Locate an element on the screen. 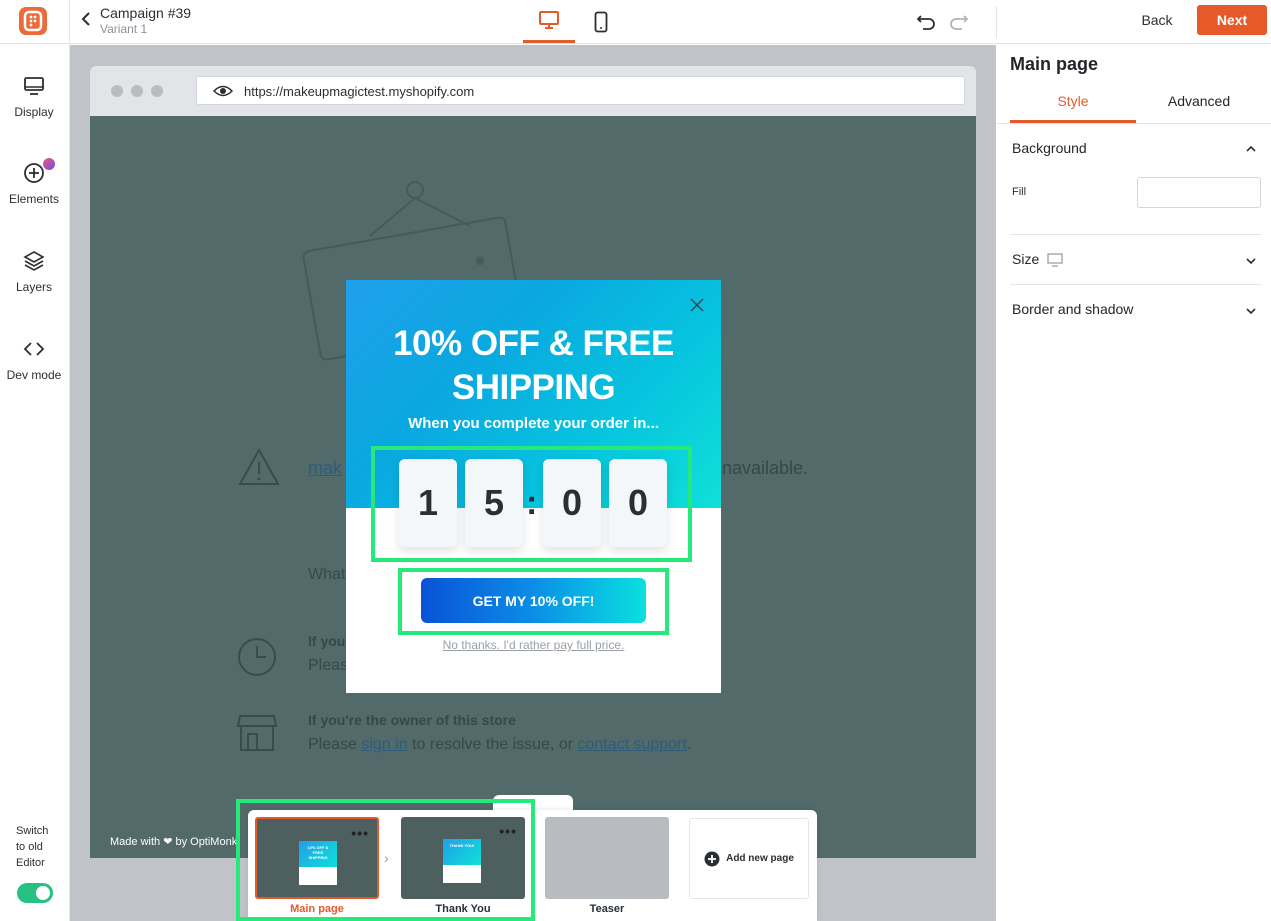  back-button: Back is located at coordinates (1157, 20).